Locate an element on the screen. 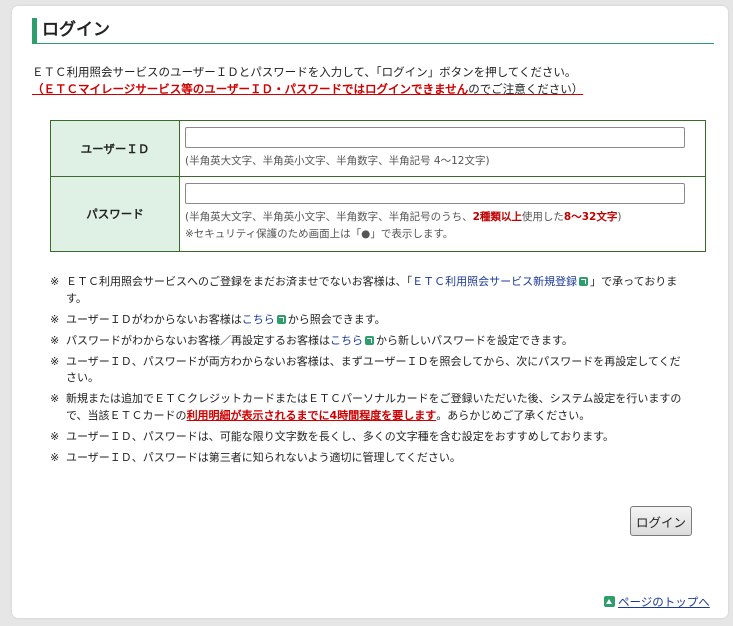 The width and height of the screenshot is (733, 626). note-text: から新しいパスワードを設定できます。 is located at coordinates (474, 340).